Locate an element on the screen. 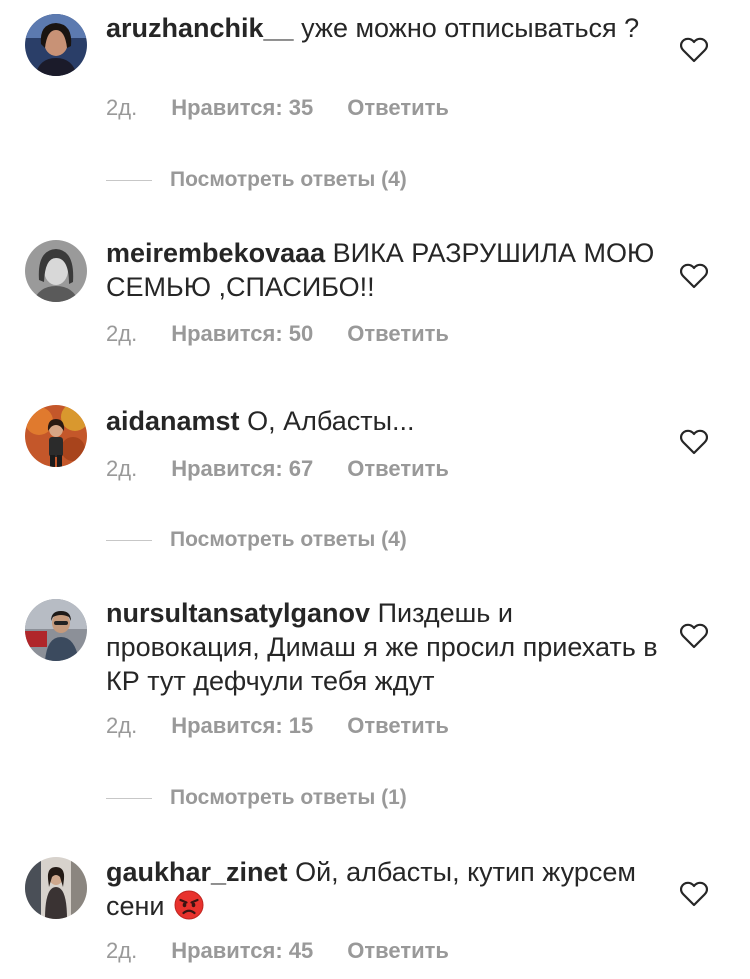 This screenshot has height=979, width=750. comment-username: meirembekovaaa is located at coordinates (215, 253).